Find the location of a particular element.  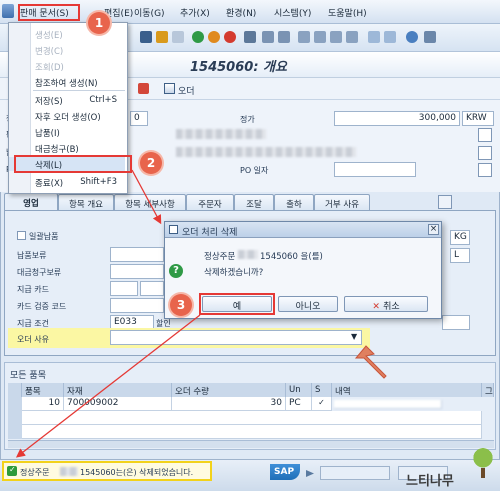

arrow-to-status is located at coordinates (108, 386).